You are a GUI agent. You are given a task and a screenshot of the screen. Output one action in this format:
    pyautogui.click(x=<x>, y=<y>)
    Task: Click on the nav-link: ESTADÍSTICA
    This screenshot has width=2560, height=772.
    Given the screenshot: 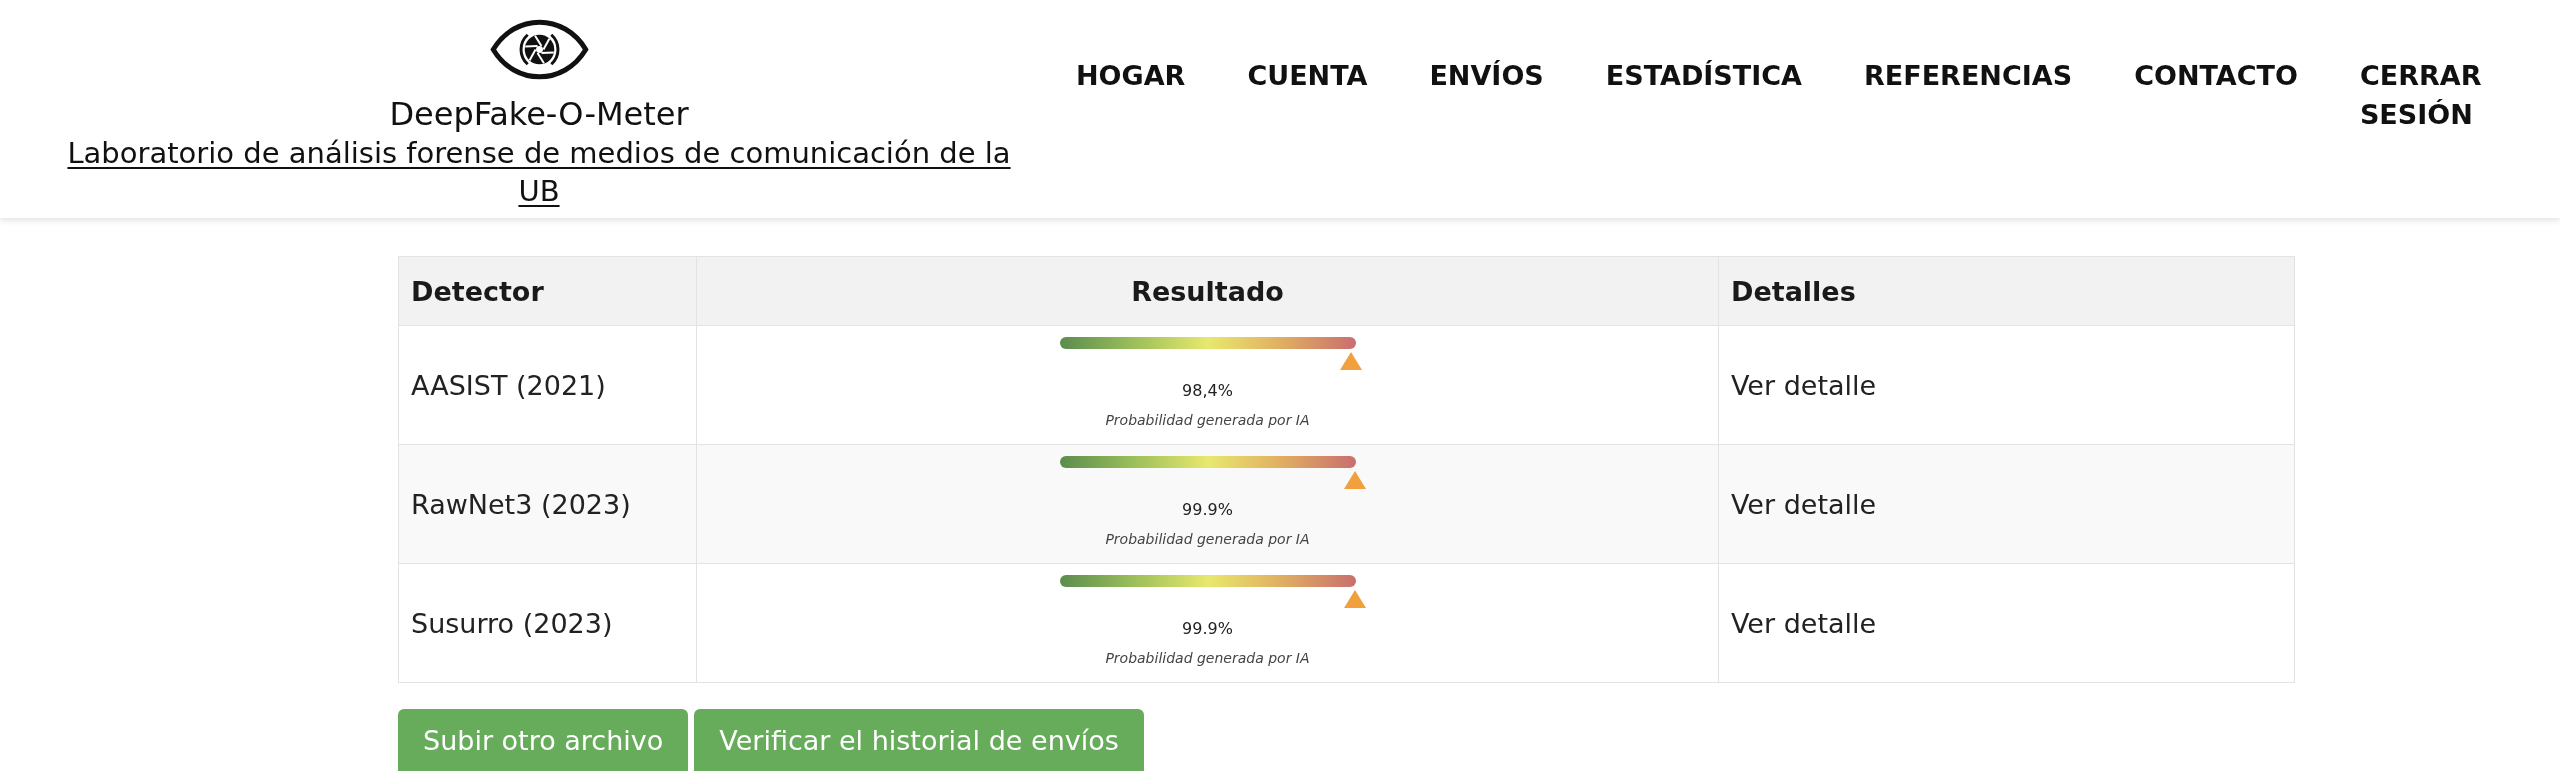 What is the action you would take?
    pyautogui.click(x=1703, y=75)
    